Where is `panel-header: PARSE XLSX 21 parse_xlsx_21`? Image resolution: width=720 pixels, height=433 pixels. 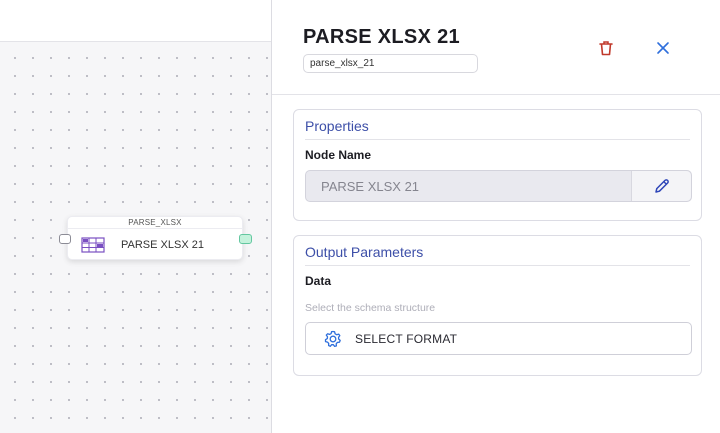
panel-header: PARSE XLSX 21 parse_xlsx_21 is located at coordinates (496, 47).